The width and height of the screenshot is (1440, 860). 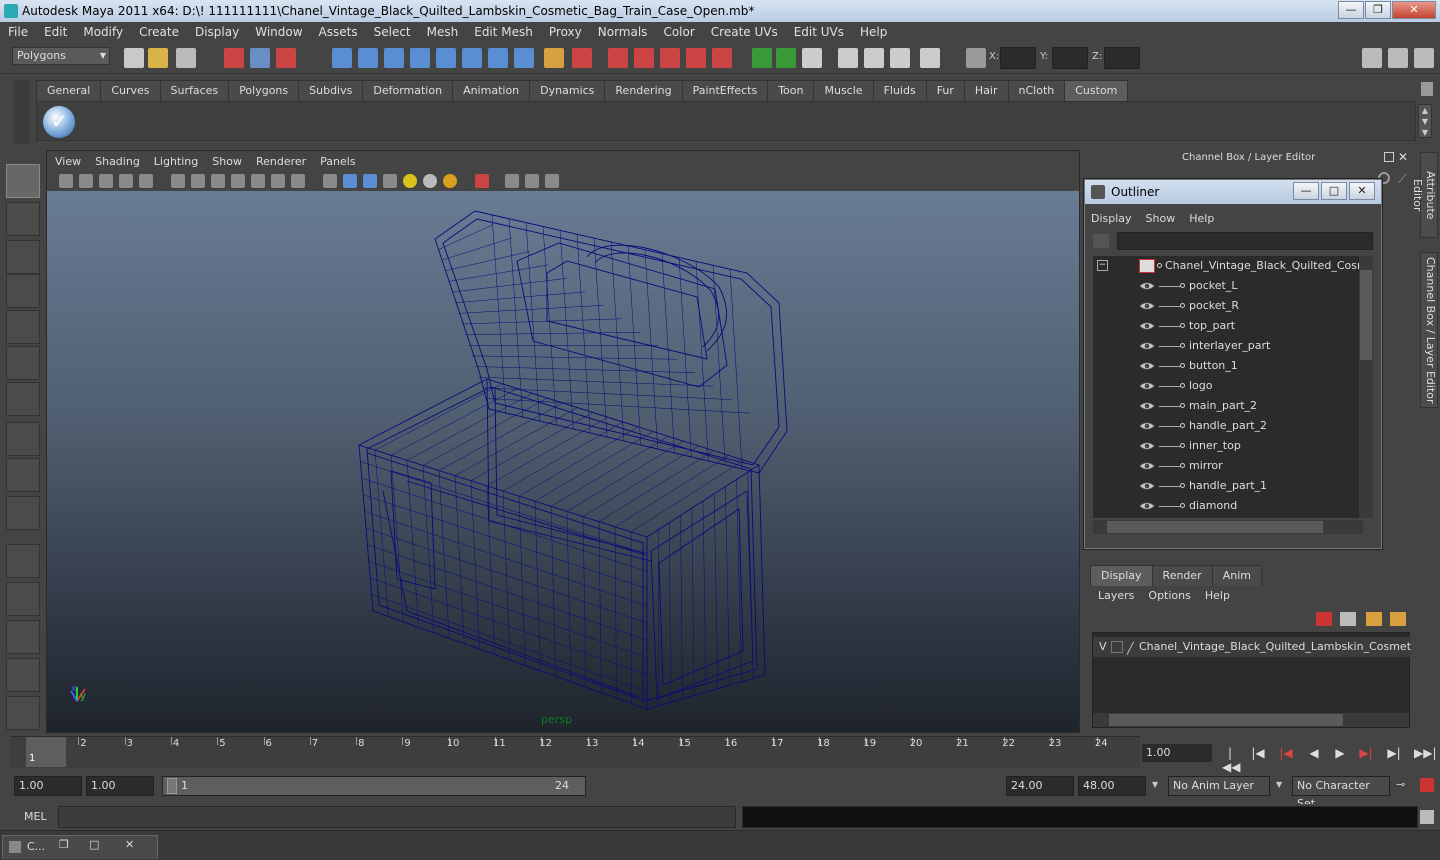 What do you see at coordinates (23, 561) in the screenshot?
I see `single-perspective-layout-icon` at bounding box center [23, 561].